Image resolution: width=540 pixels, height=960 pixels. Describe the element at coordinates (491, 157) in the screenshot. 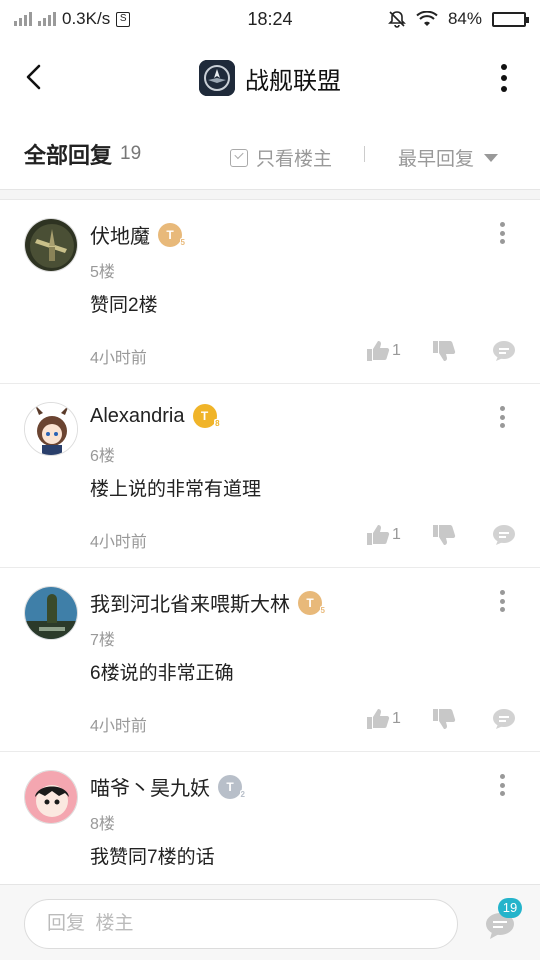

I see `dropdown-triangle-icon` at that location.